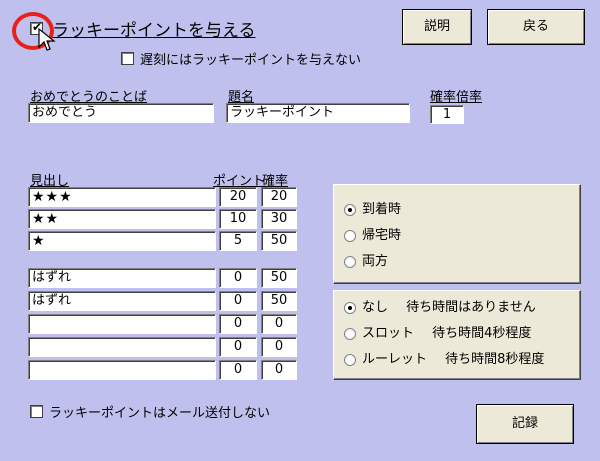  What do you see at coordinates (447, 114) in the screenshot?
I see `multiplier-input: 1` at bounding box center [447, 114].